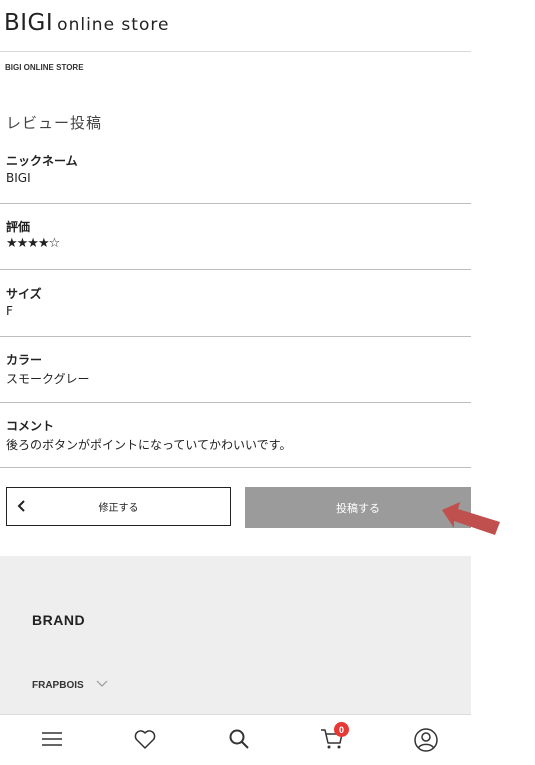 The width and height of the screenshot is (535, 765). Describe the element at coordinates (53, 740) in the screenshot. I see `menu-icon` at that location.